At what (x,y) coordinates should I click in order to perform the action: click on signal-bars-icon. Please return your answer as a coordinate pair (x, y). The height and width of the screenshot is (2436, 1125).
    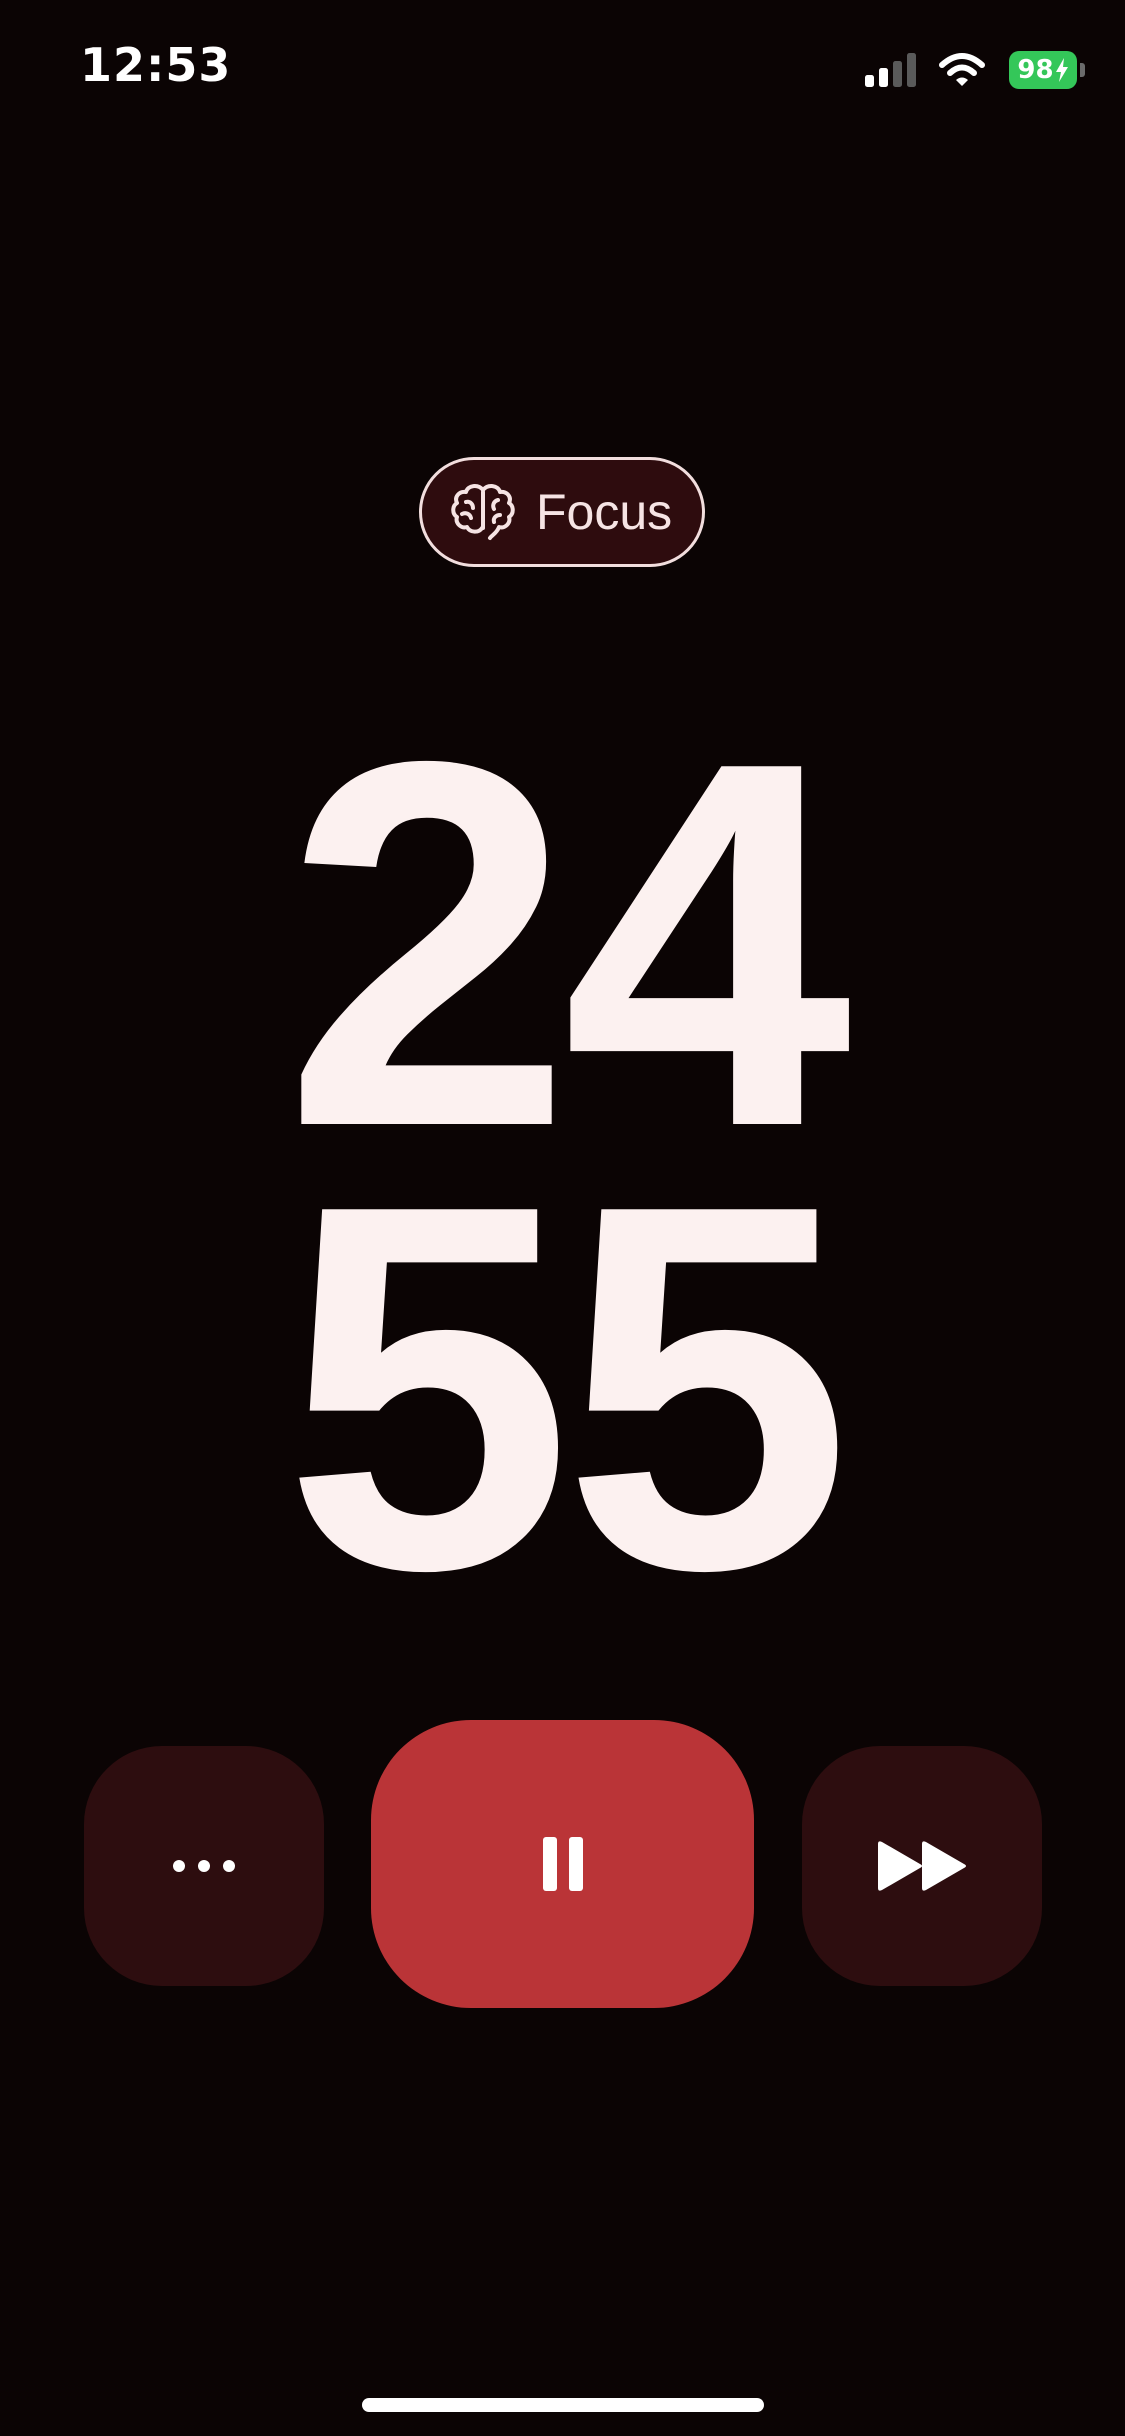
    Looking at the image, I should click on (890, 70).